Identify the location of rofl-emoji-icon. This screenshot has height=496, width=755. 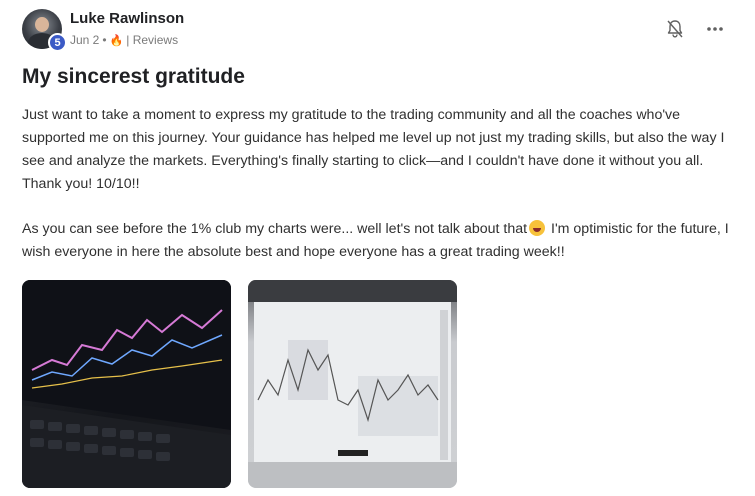
(537, 228).